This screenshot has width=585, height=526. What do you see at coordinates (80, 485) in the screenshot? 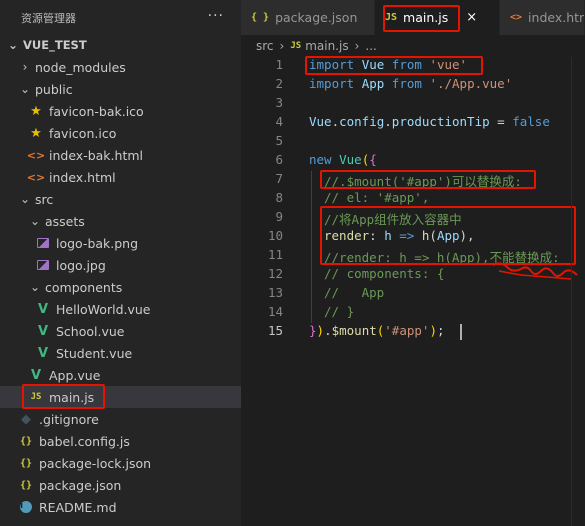
I see `tree-item-label: package.json` at bounding box center [80, 485].